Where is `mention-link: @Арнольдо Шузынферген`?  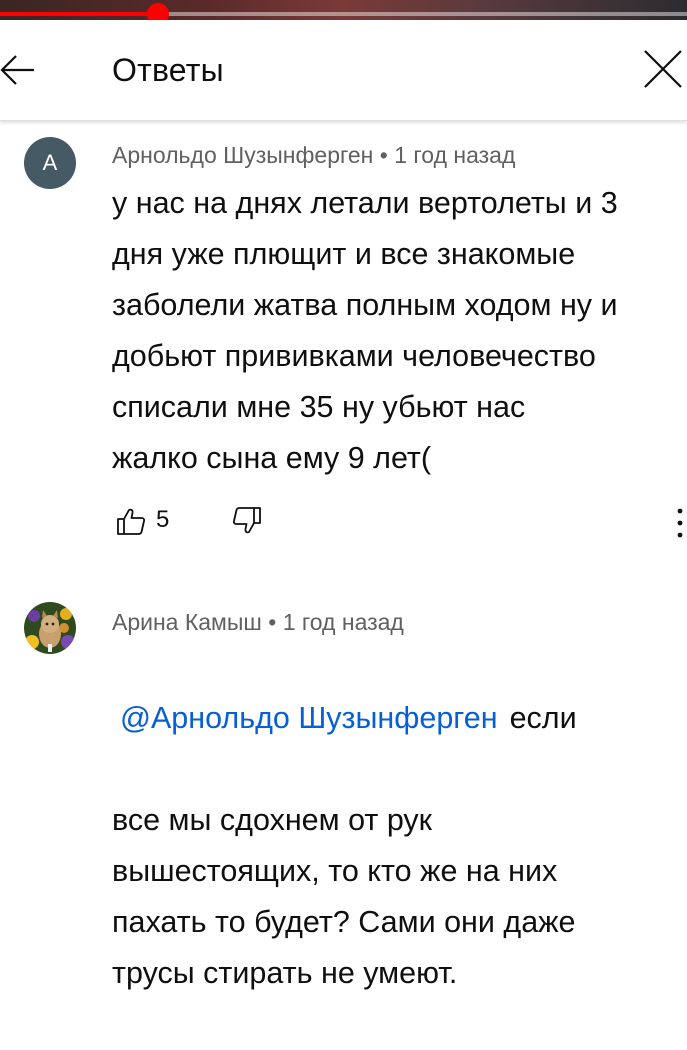 mention-link: @Арнольдо Шузынферген is located at coordinates (309, 718).